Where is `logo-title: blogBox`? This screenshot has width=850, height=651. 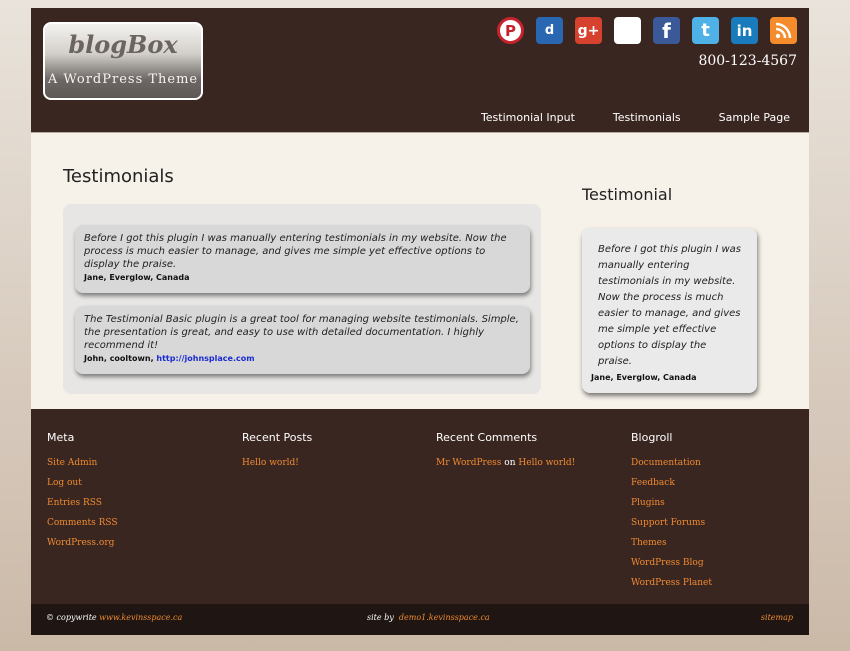
logo-title: blogBox is located at coordinates (123, 44).